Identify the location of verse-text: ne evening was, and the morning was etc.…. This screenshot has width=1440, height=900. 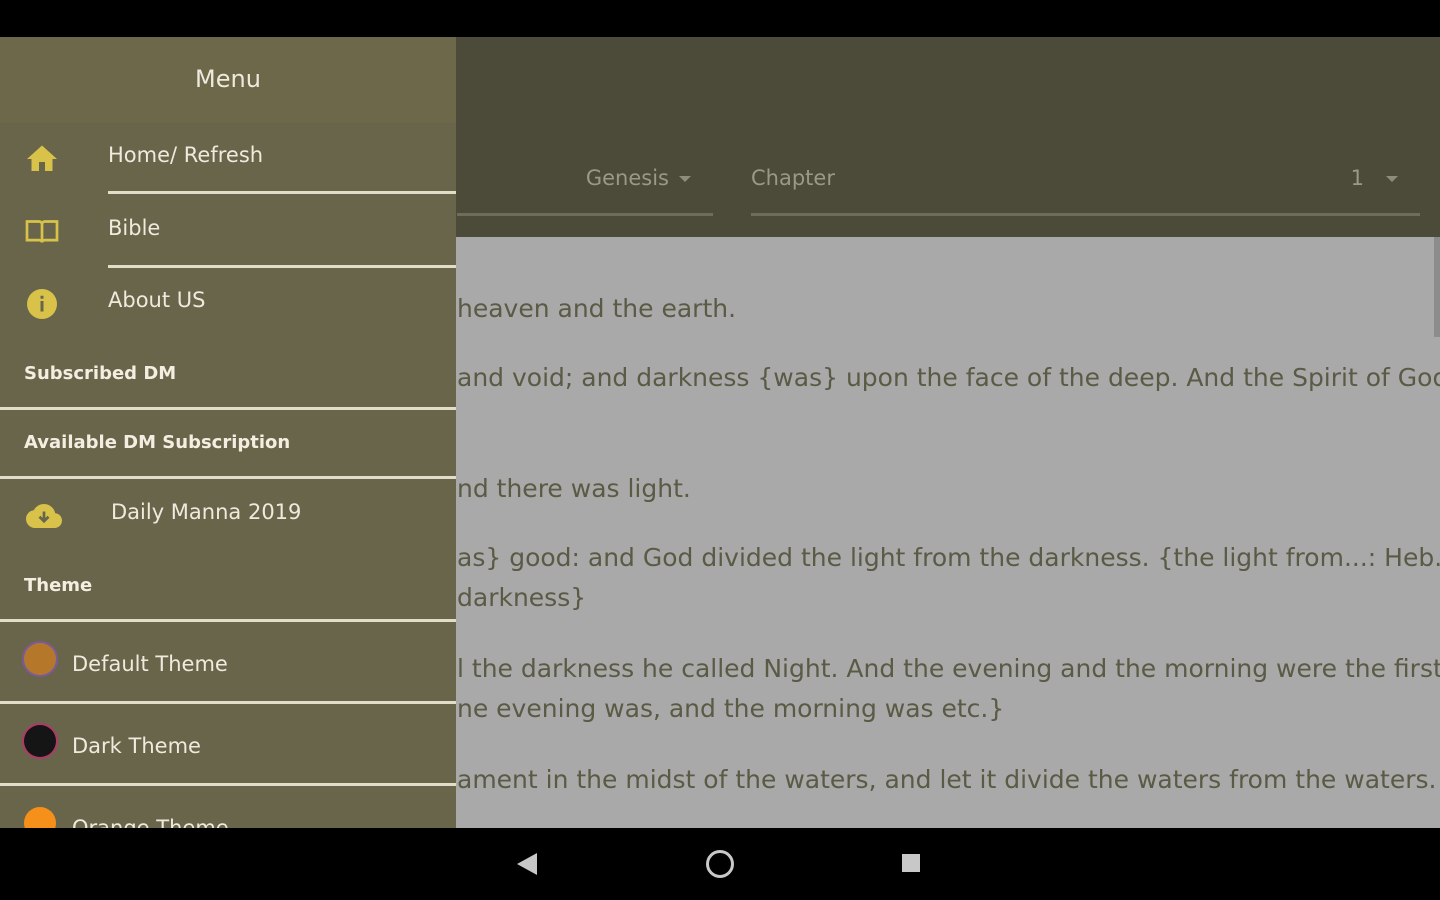
(731, 708).